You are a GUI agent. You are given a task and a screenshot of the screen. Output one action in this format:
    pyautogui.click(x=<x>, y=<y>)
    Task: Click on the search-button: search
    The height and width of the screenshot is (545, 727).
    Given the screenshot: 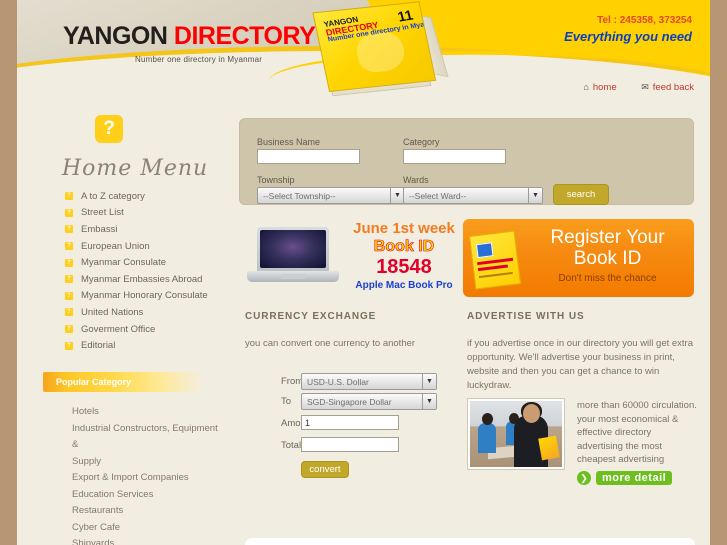 What is the action you would take?
    pyautogui.click(x=581, y=194)
    